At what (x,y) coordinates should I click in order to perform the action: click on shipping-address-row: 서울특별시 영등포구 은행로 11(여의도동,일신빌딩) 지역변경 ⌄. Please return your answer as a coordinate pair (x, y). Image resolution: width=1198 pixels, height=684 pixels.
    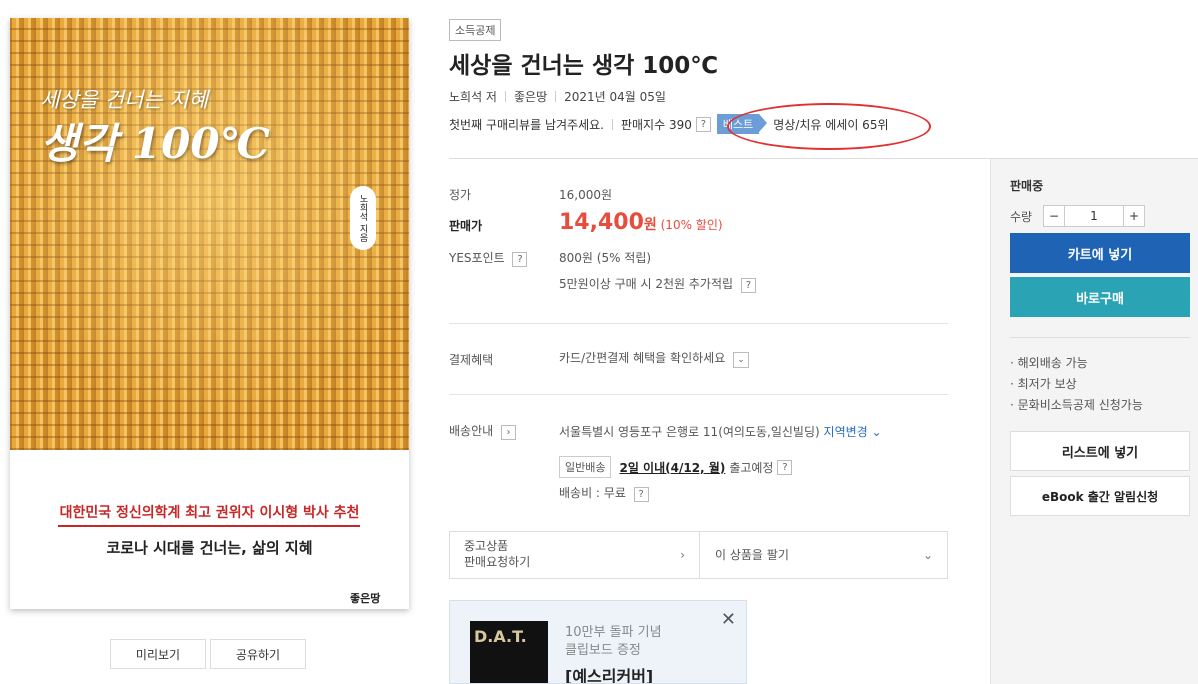
    Looking at the image, I should click on (720, 431).